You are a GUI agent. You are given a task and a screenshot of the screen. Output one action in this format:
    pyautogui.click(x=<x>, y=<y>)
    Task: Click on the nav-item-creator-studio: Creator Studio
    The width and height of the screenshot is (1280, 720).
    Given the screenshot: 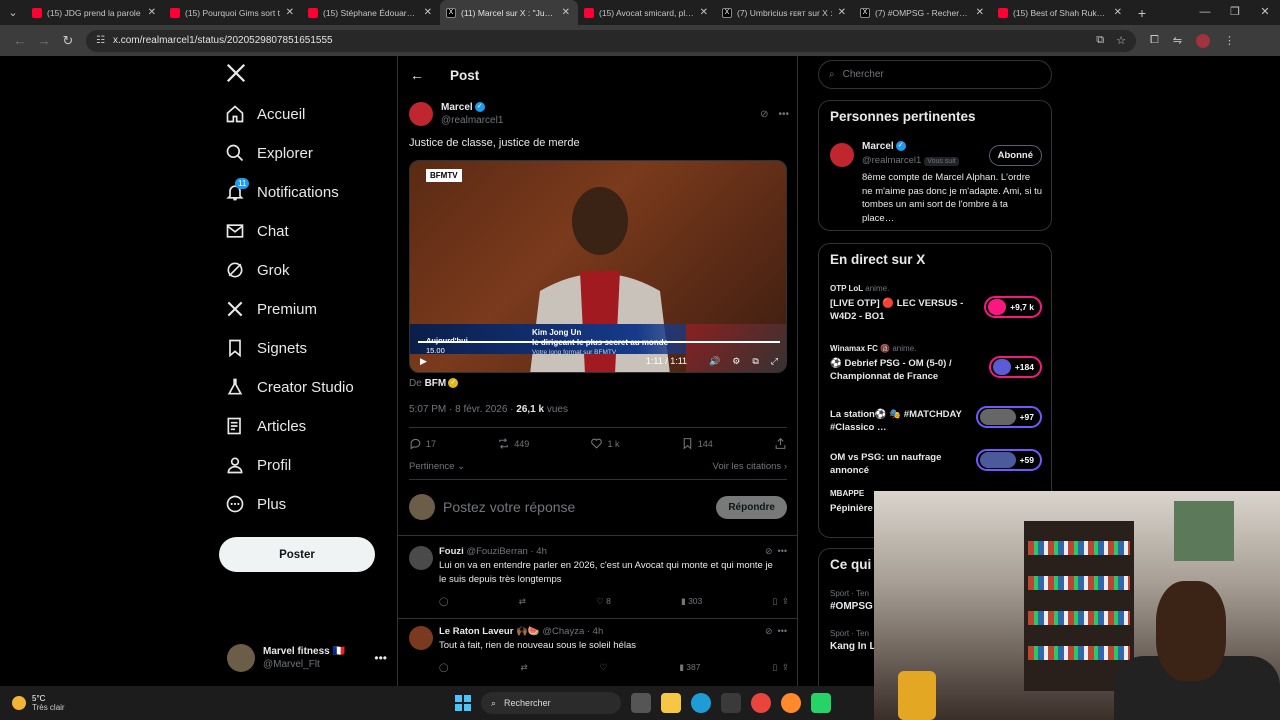 What is the action you would take?
    pyautogui.click(x=289, y=387)
    